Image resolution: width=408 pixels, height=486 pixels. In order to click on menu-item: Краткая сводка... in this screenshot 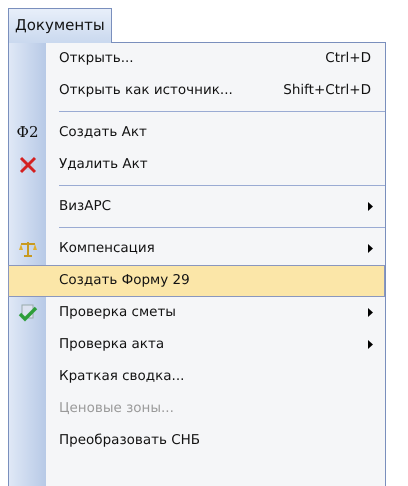, I will do `click(197, 376)`.